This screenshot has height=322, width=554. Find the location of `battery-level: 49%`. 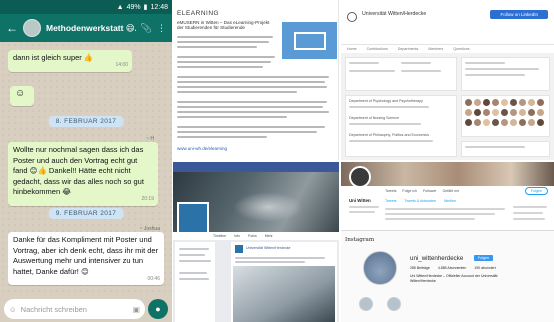

battery-level: 49% is located at coordinates (133, 7).